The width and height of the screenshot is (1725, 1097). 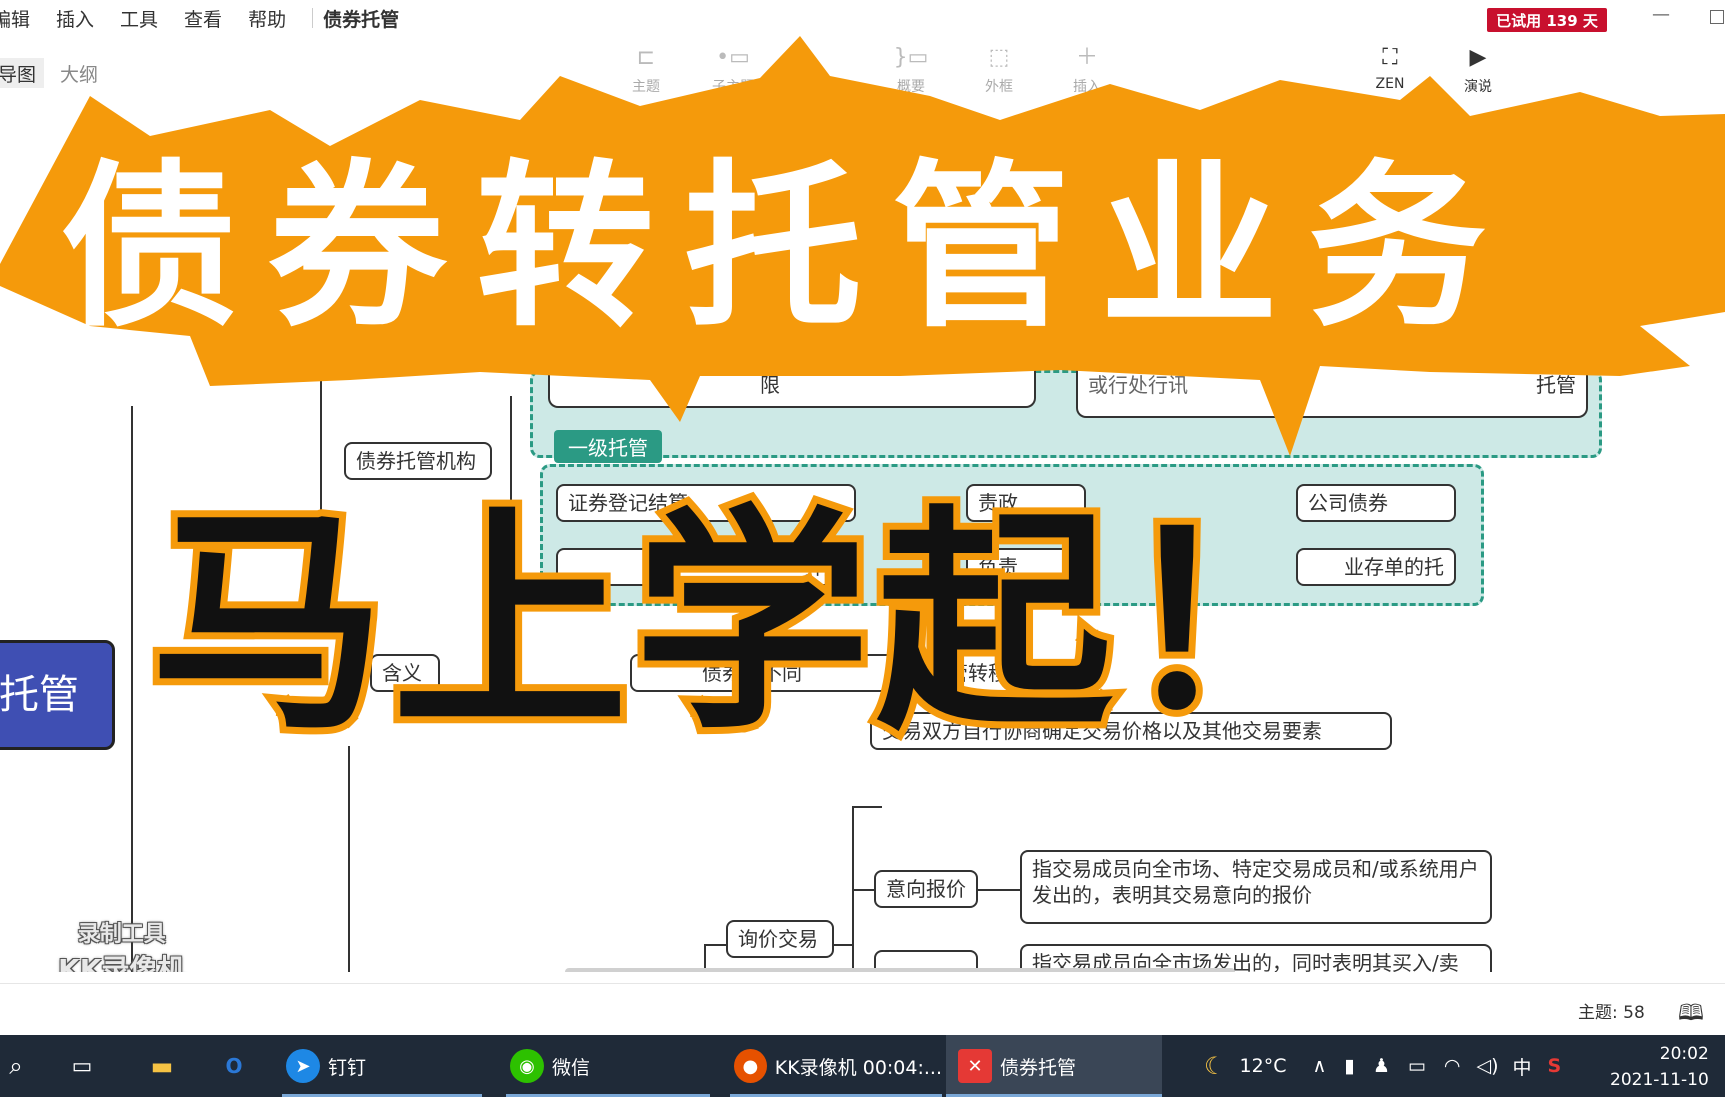 I want to click on battery-icon: ▭, so click(x=1417, y=1066).